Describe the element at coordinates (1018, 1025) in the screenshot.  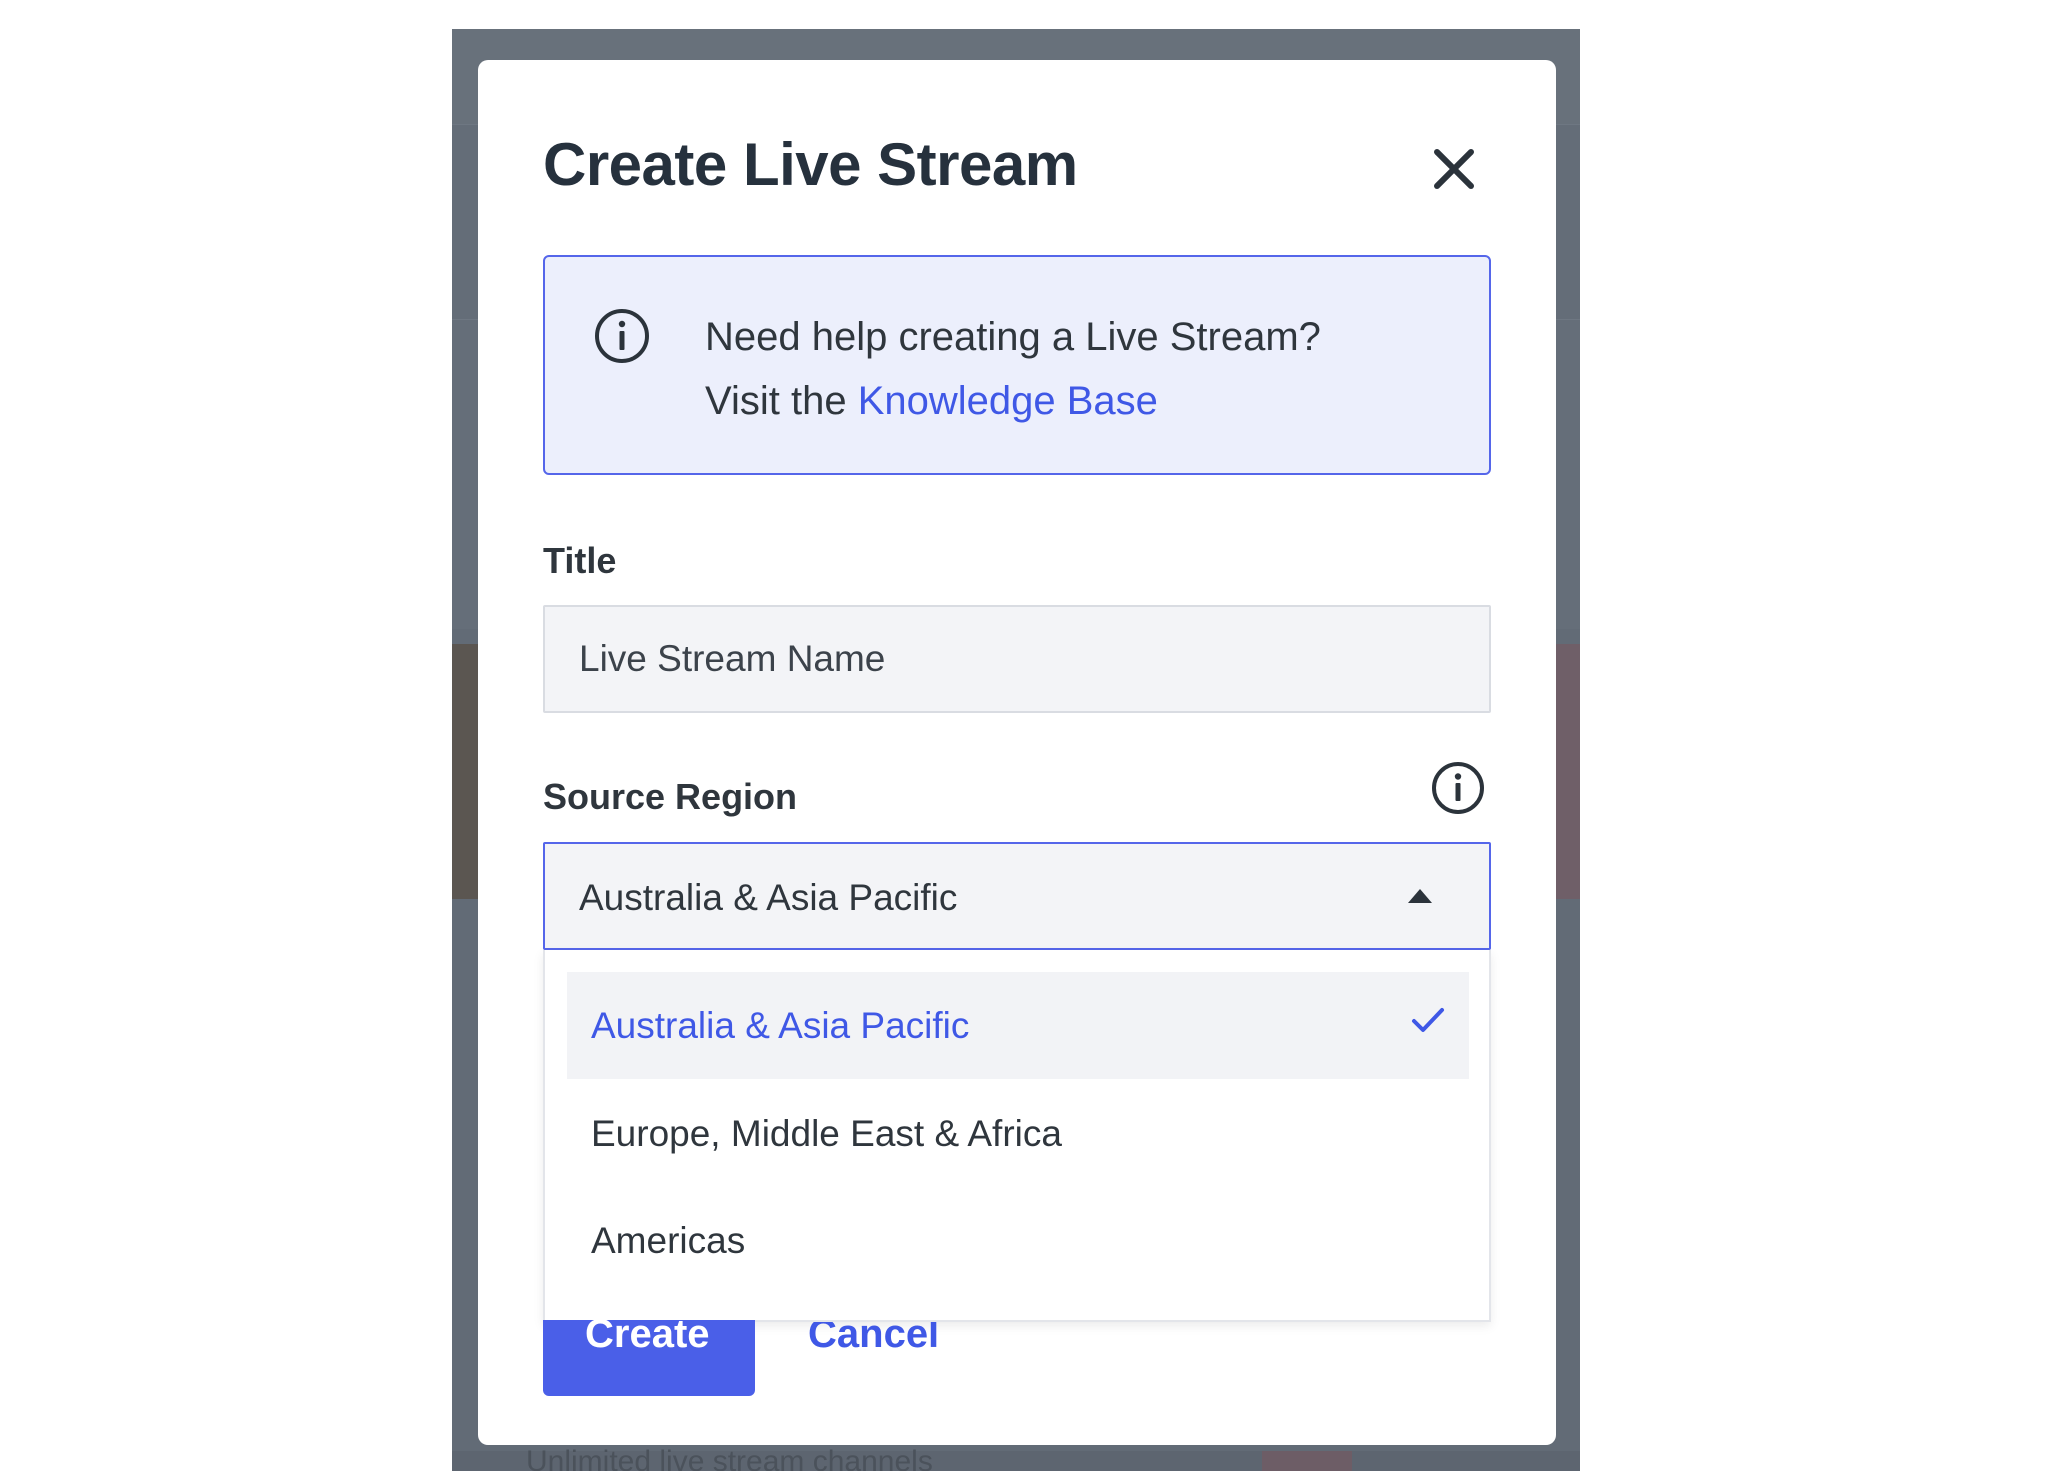
I see `region-option: Australia & Asia Pacific` at that location.